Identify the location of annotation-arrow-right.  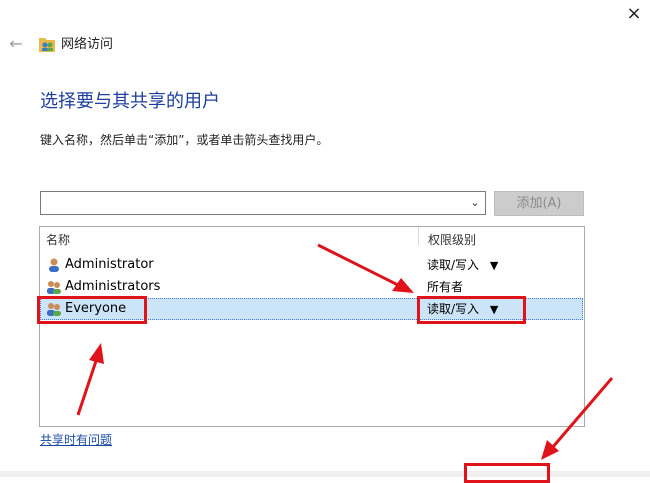
(359, 265).